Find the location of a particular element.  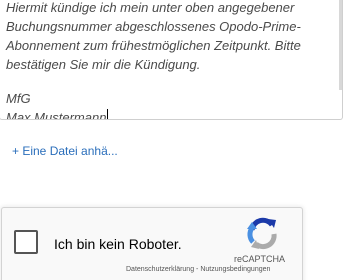

message-line-last: Max Mustermann is located at coordinates (174, 114).